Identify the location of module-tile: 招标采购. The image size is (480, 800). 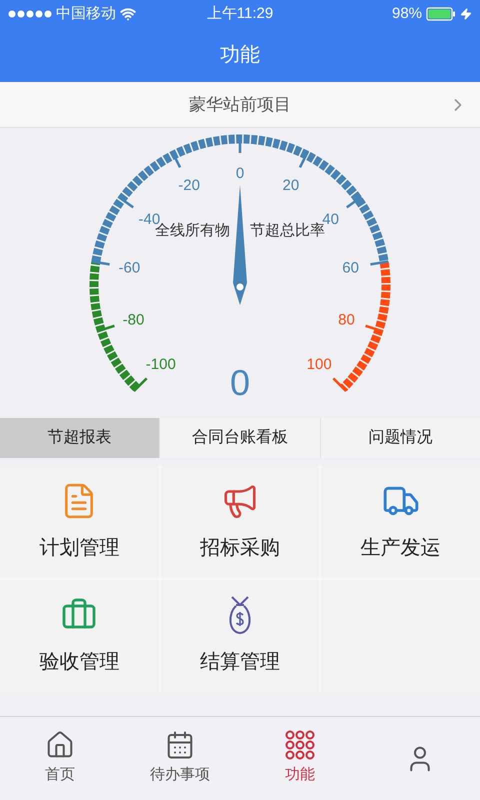
(240, 522).